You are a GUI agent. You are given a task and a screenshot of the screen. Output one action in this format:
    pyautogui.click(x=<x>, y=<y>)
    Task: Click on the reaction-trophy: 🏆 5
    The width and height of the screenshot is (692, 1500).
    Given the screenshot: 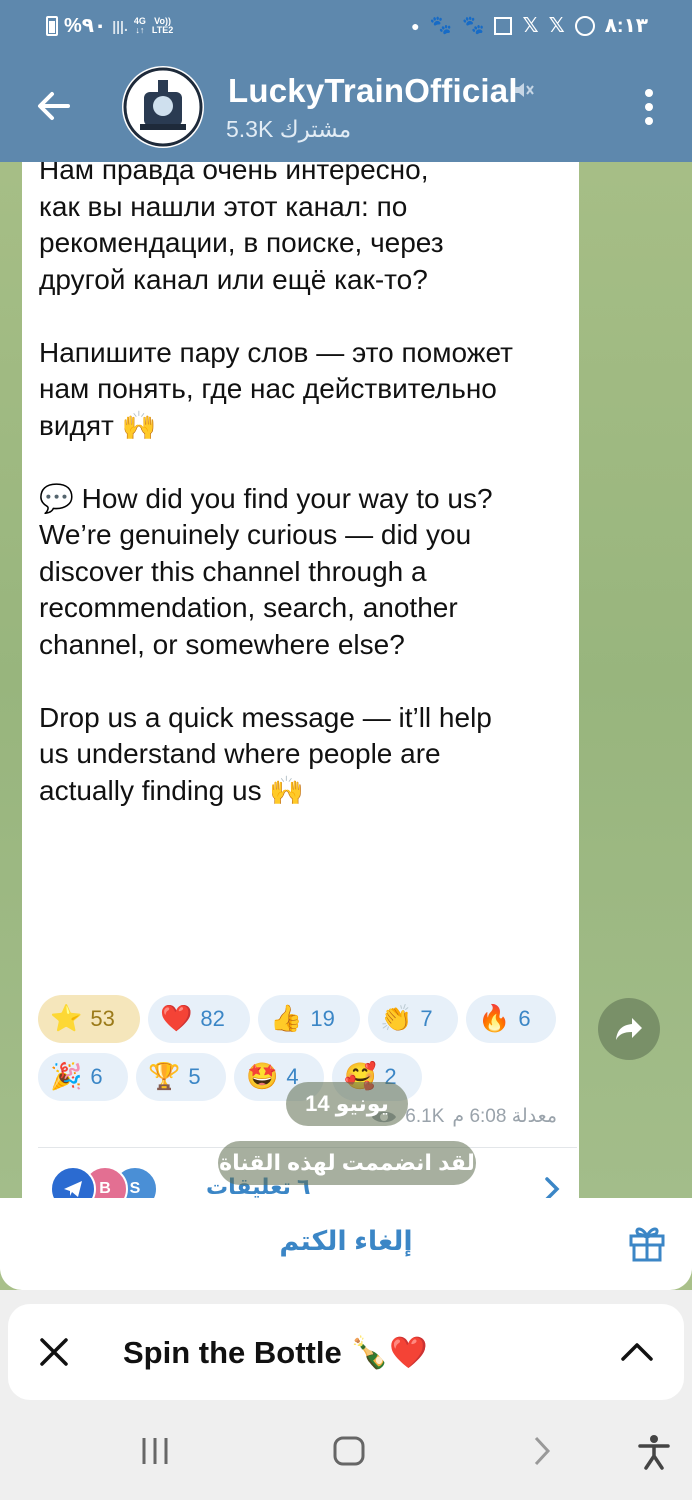 What is the action you would take?
    pyautogui.click(x=181, y=1077)
    